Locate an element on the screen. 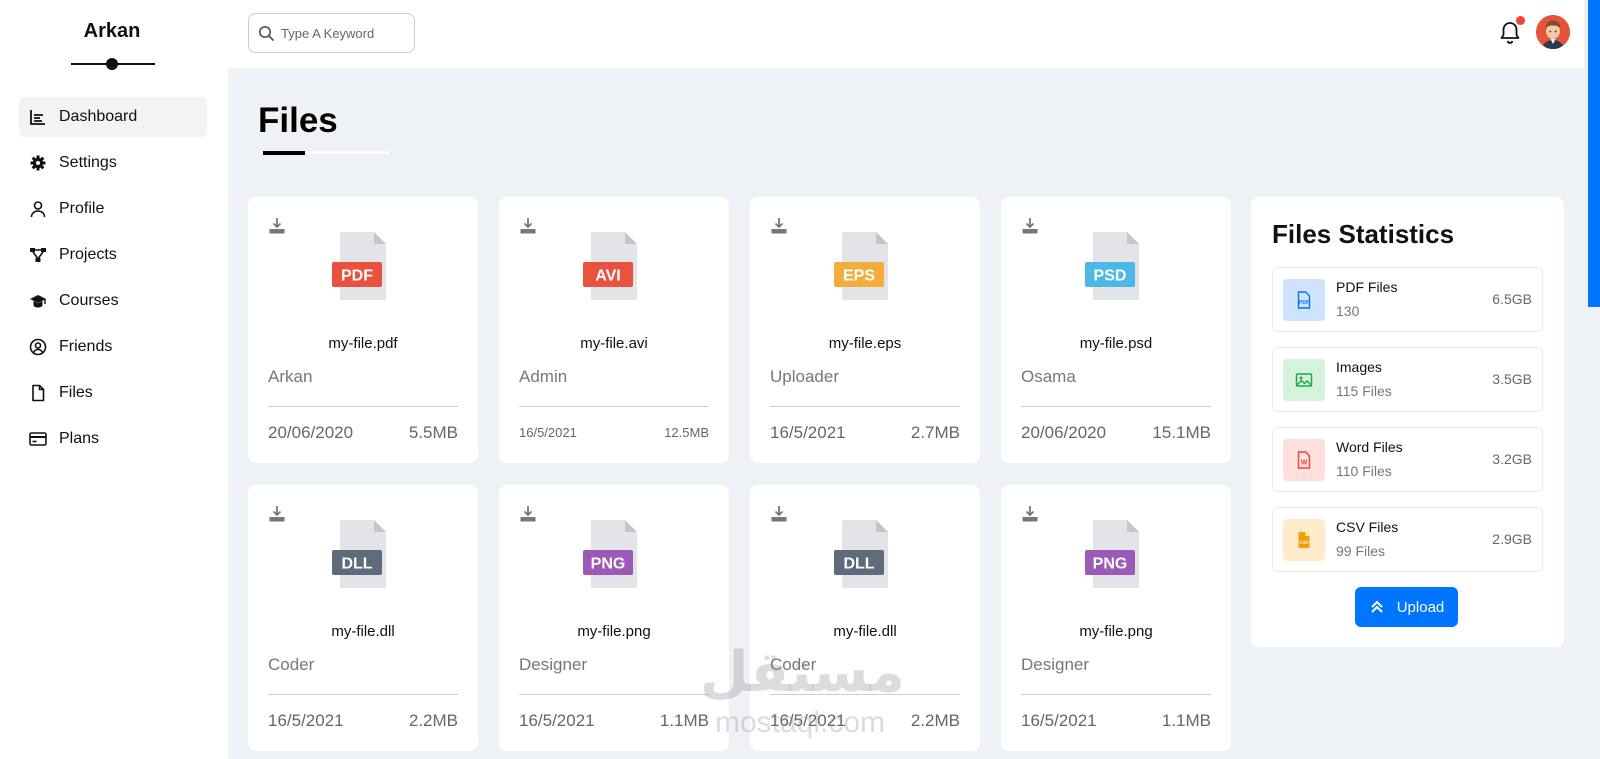  search-box is located at coordinates (331, 33).